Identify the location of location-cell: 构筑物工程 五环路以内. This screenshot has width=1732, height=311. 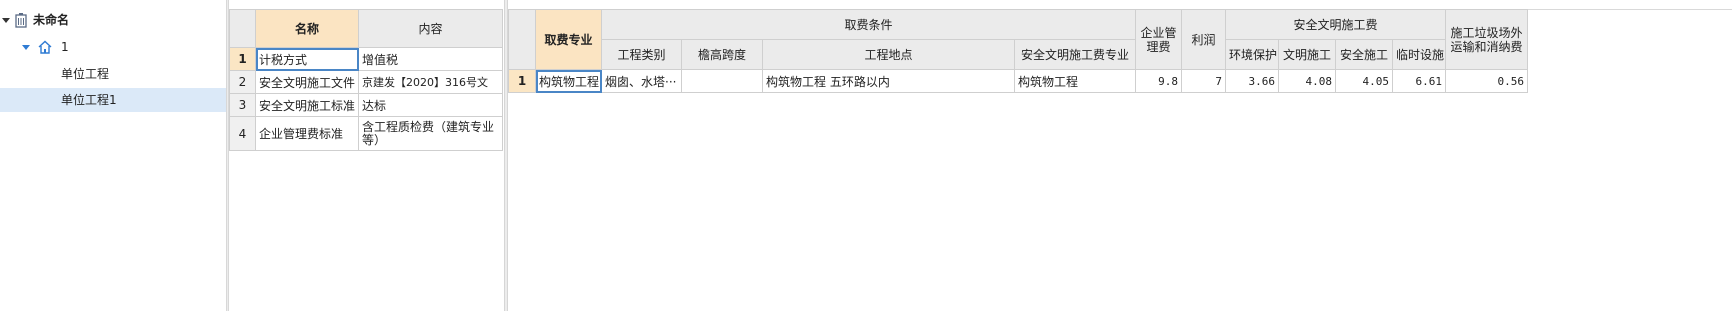
(888, 81).